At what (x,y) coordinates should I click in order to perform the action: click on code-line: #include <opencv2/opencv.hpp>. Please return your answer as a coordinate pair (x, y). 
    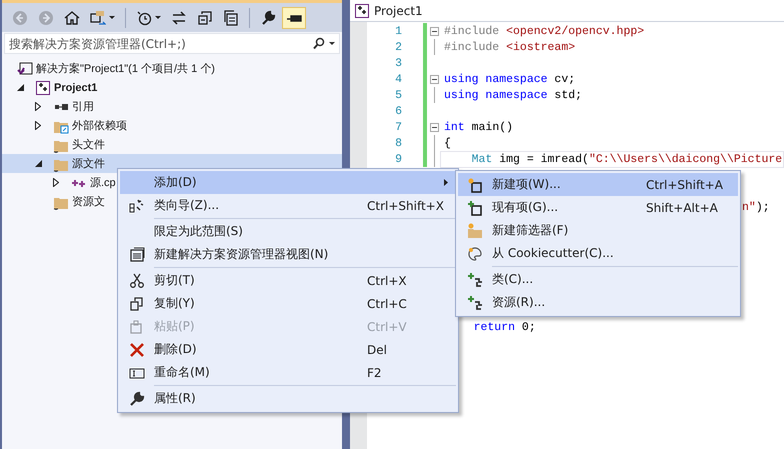
    Looking at the image, I should click on (544, 32).